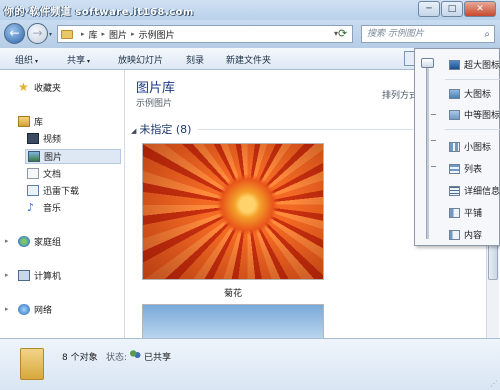 The image size is (500, 390). I want to click on library-subtitle: 示例图片, so click(154, 104).